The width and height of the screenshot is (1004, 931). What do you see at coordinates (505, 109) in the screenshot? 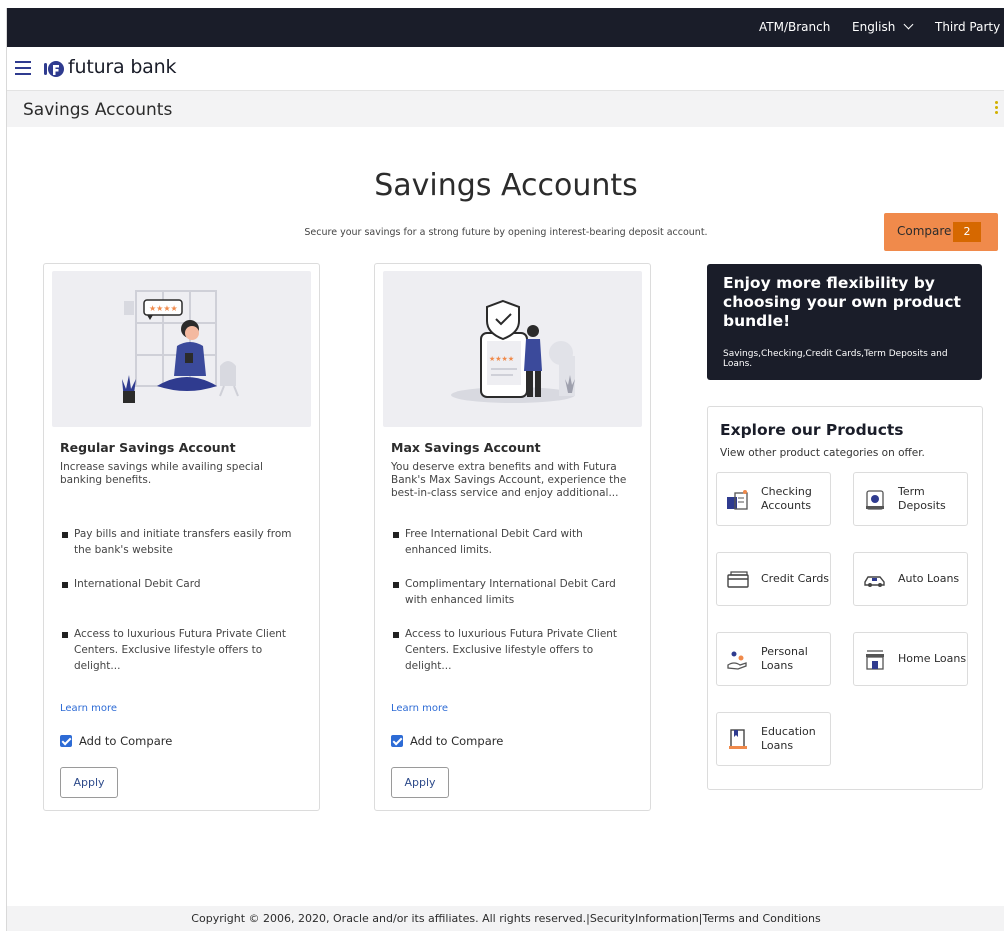
I see `page-title-bar: Savings Accounts` at bounding box center [505, 109].